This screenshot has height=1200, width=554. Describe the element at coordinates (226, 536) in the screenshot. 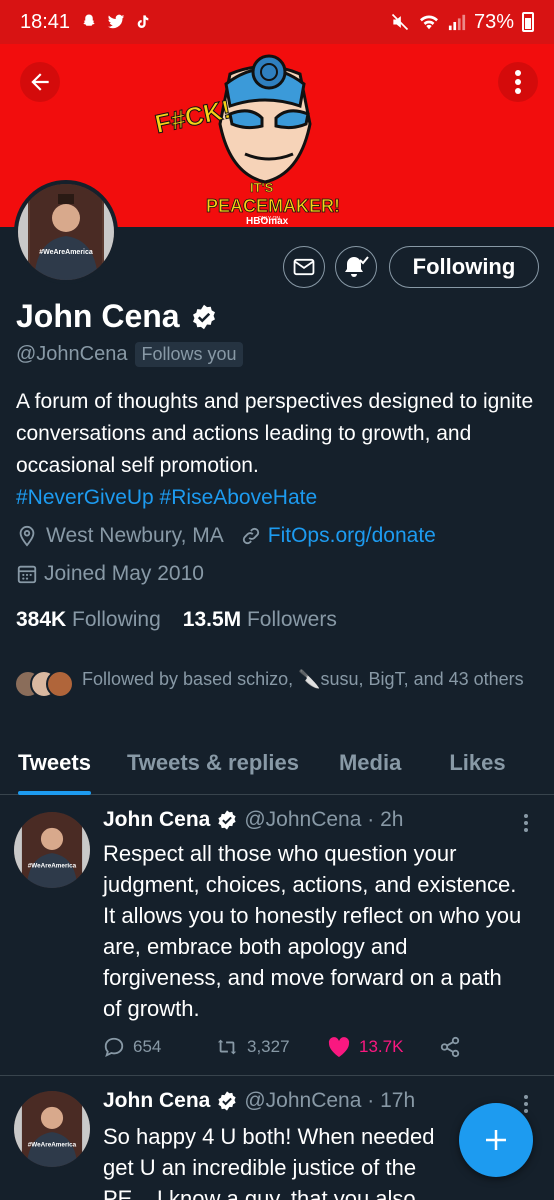

I see `profile-meta-row: West Newbury, MA FitOps.org/donate` at that location.